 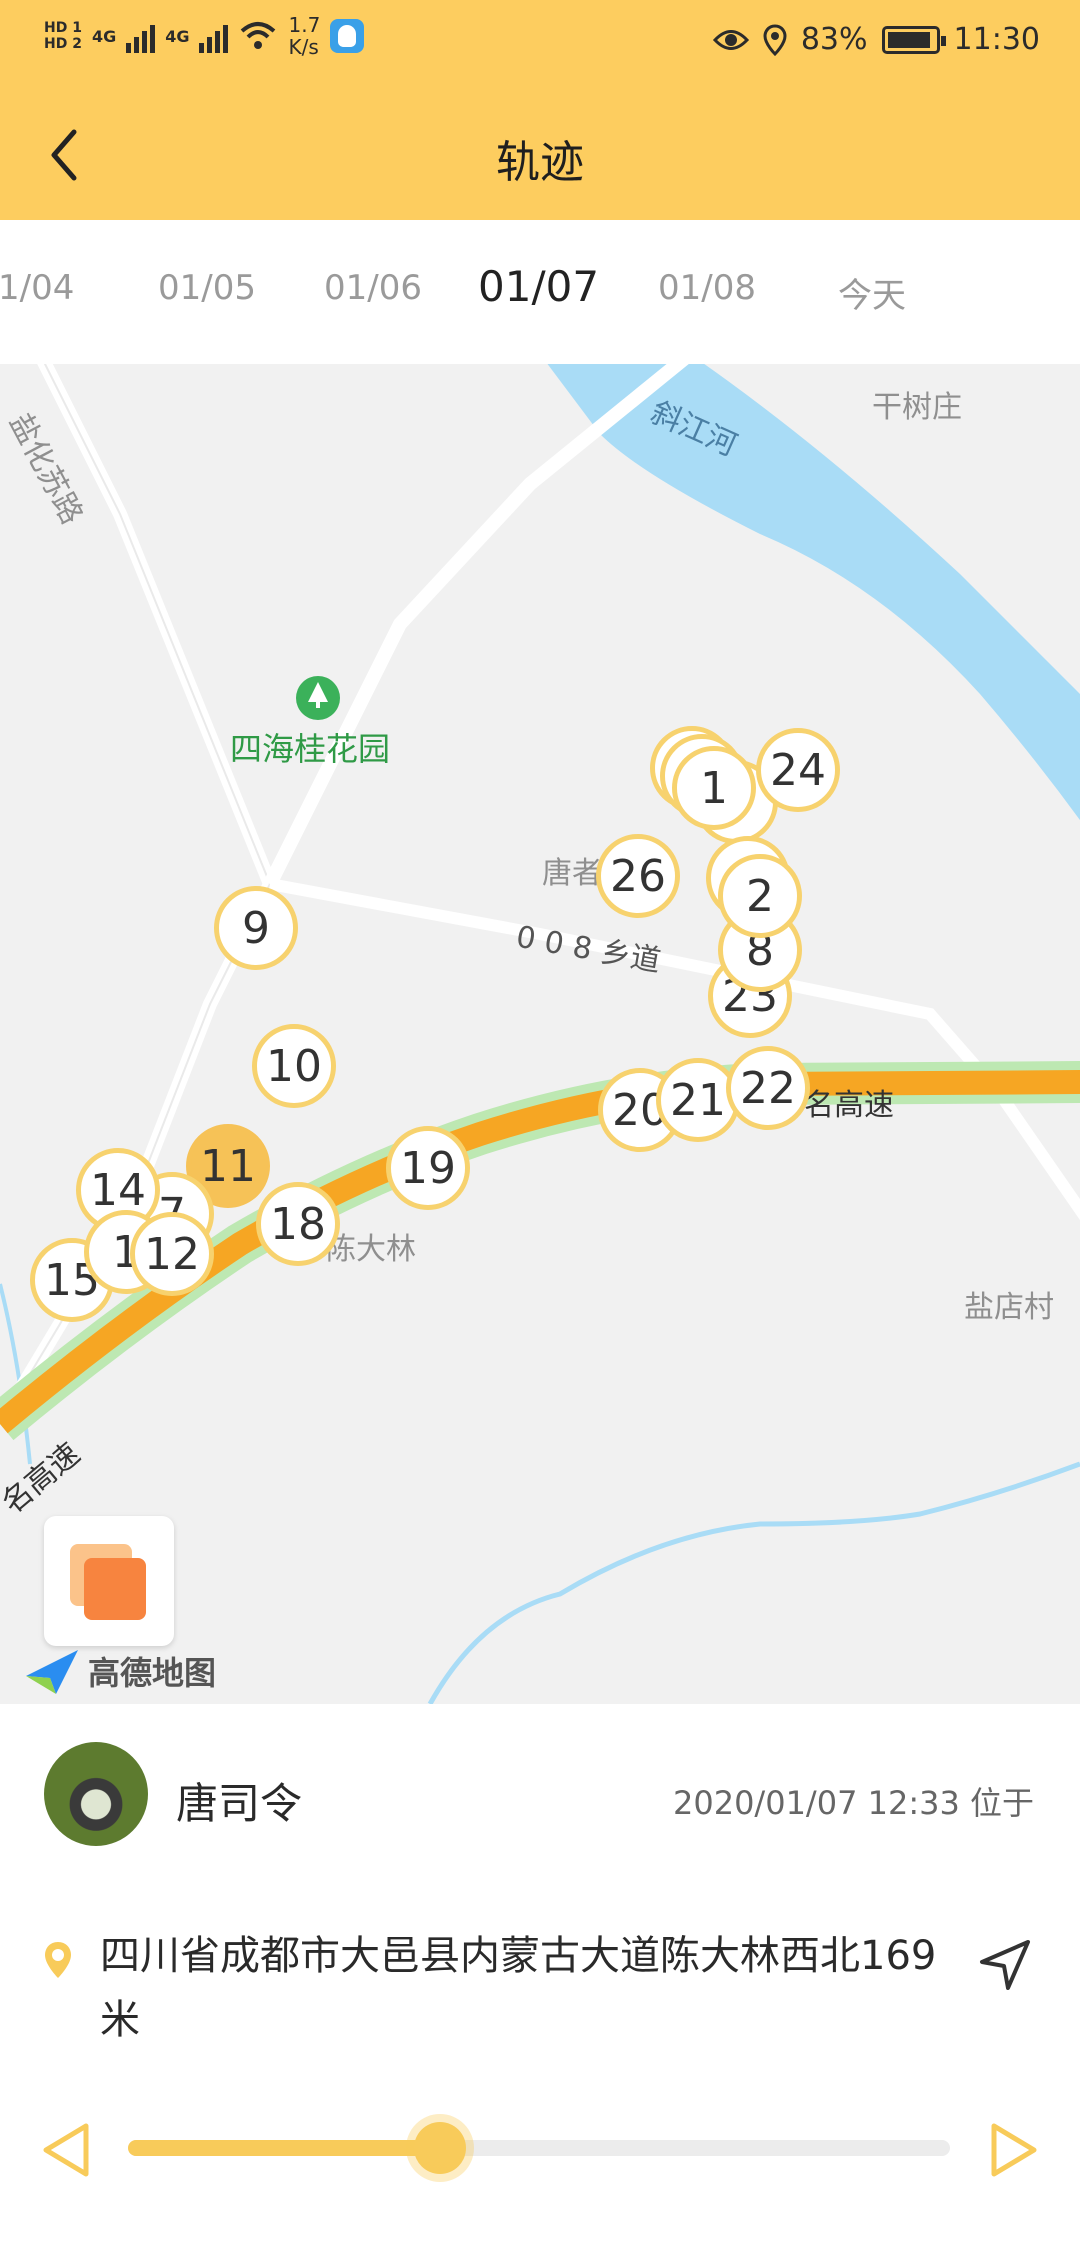 I want to click on map-label-chendalin: 陈大林, so click(x=371, y=1249).